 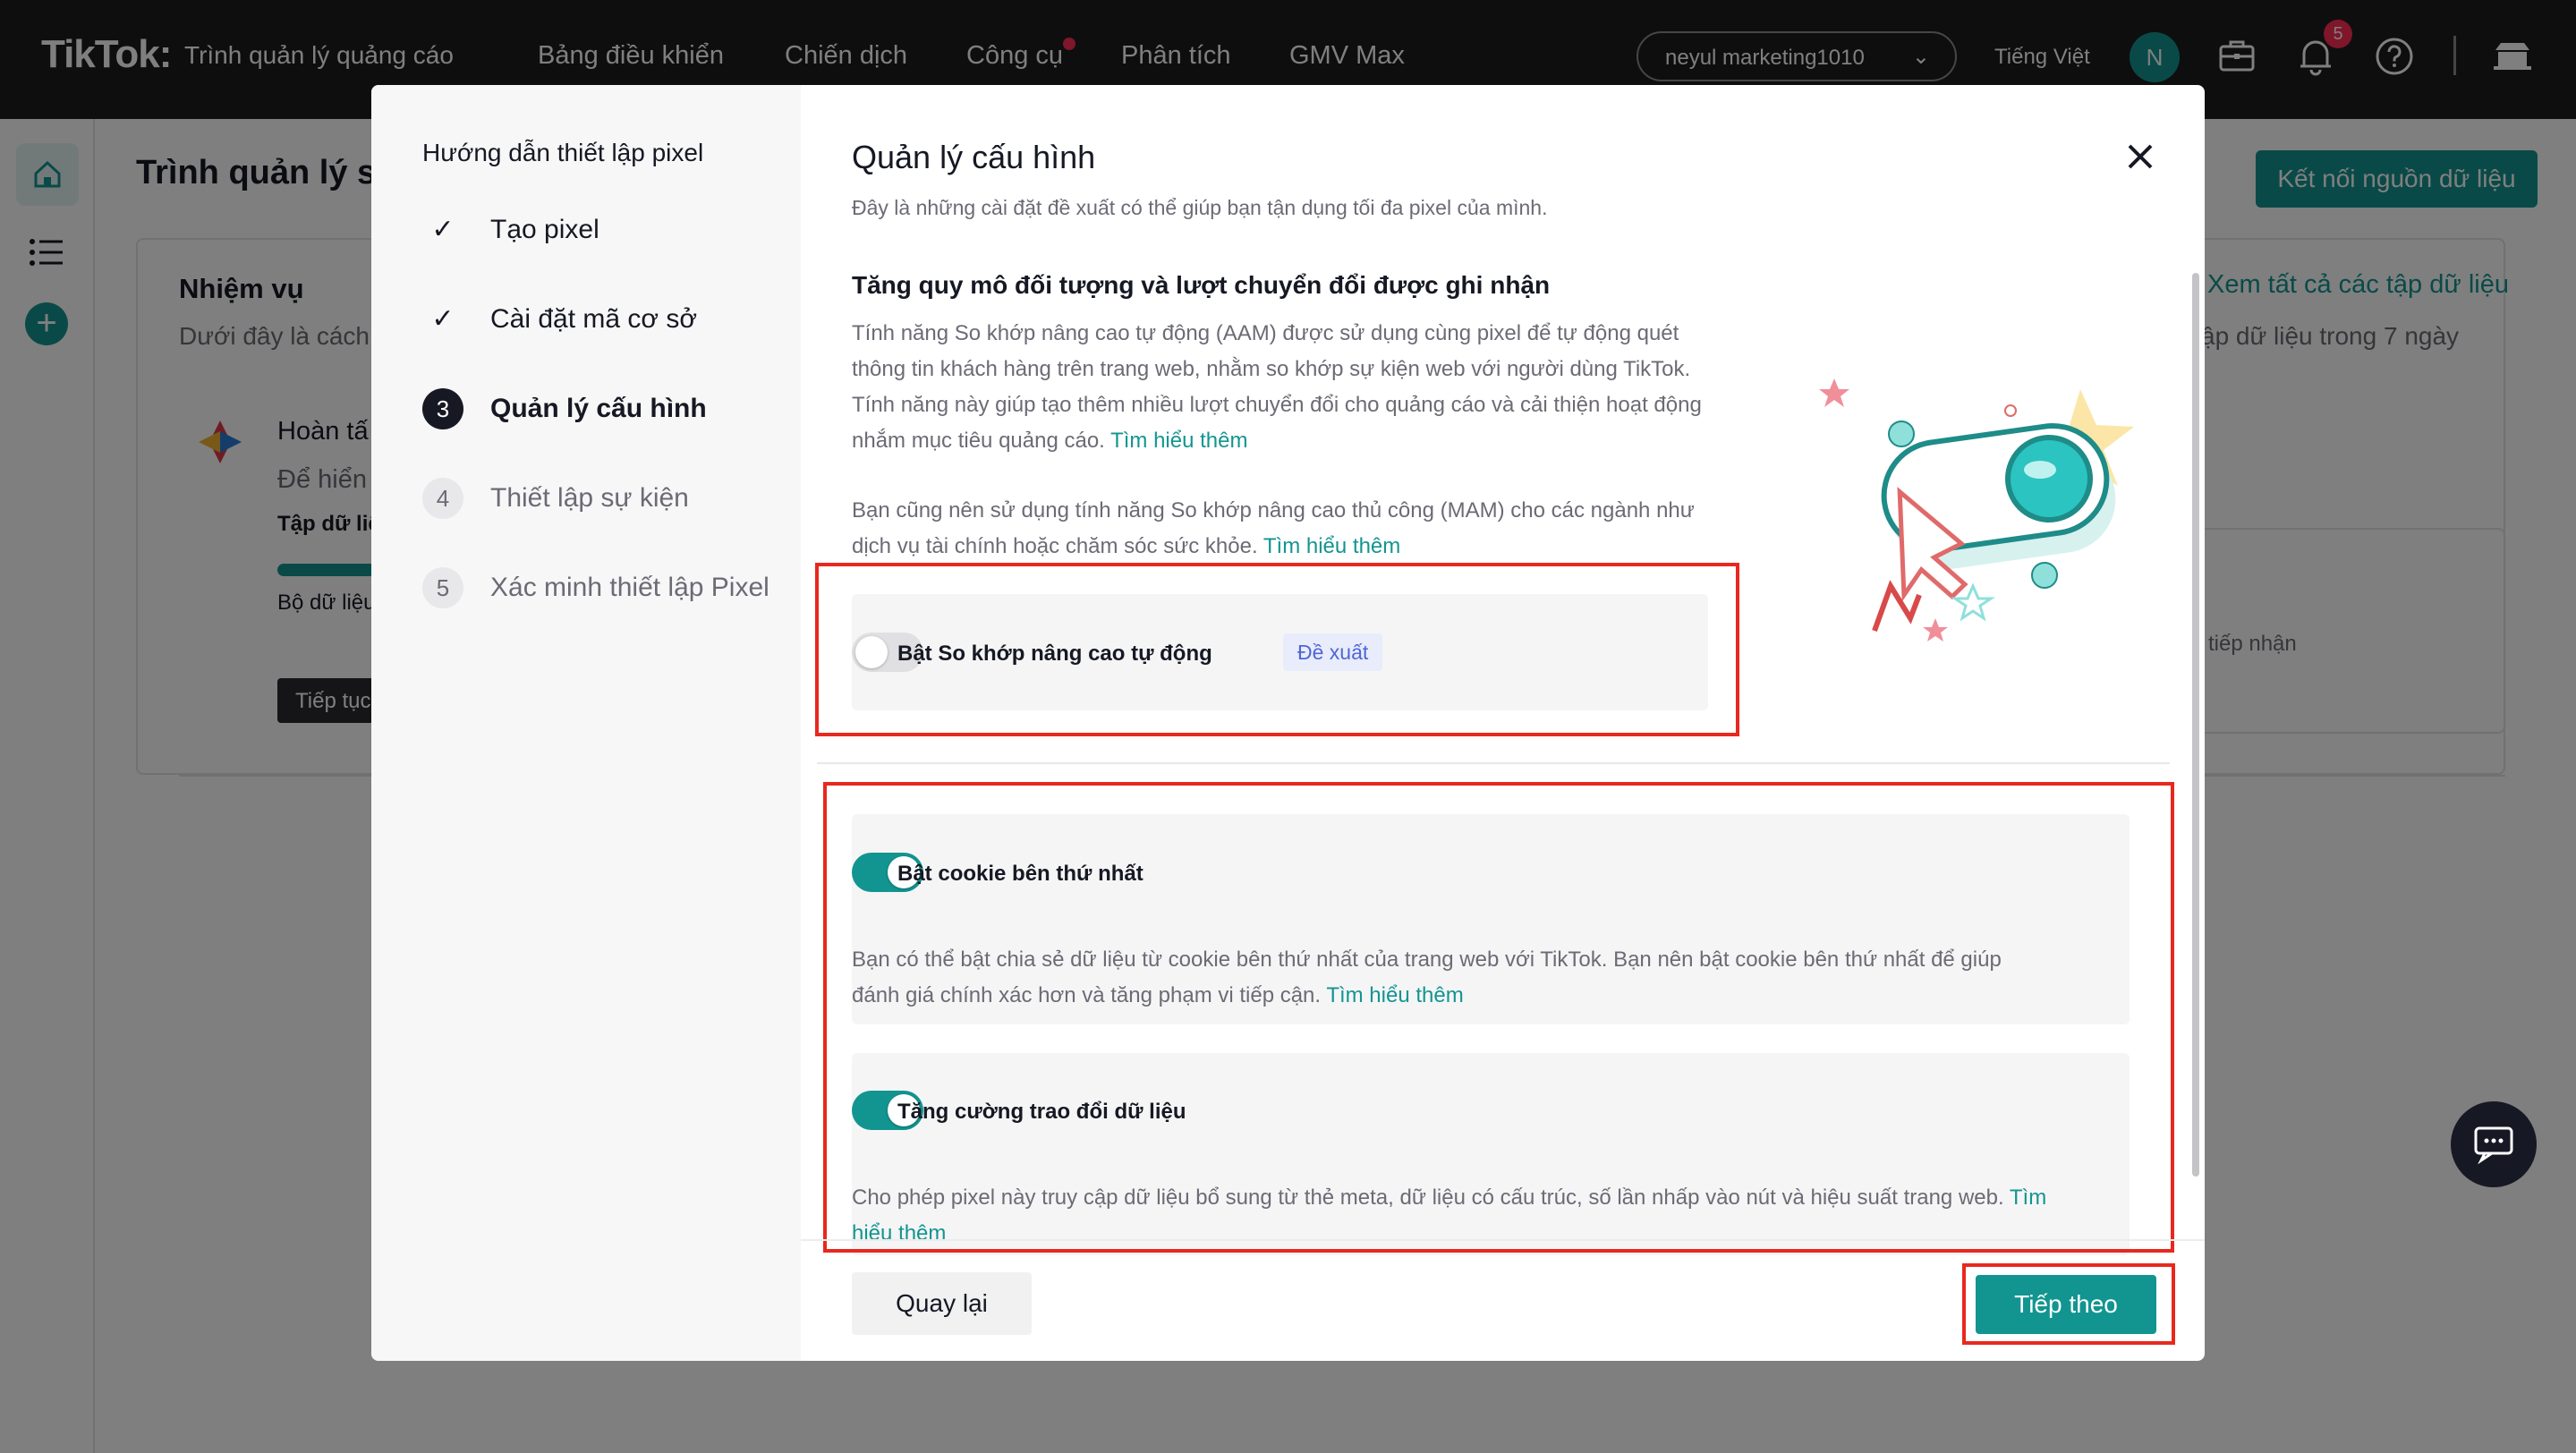 I want to click on steps-title: Hướng dẫn thiết lập pixel, so click(x=563, y=152).